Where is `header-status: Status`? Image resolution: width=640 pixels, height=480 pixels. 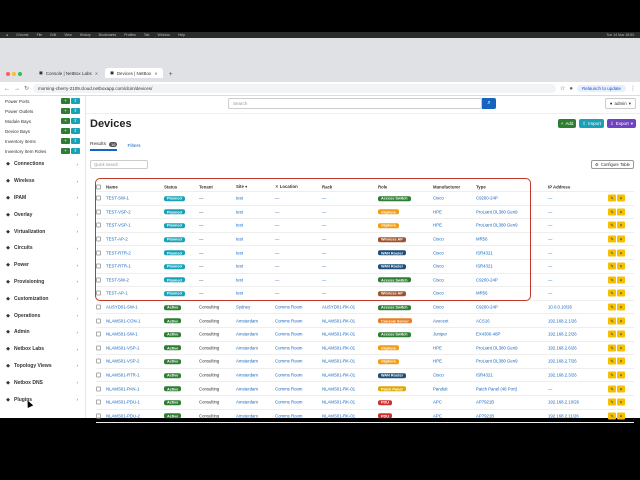 header-status: Status is located at coordinates (170, 186).